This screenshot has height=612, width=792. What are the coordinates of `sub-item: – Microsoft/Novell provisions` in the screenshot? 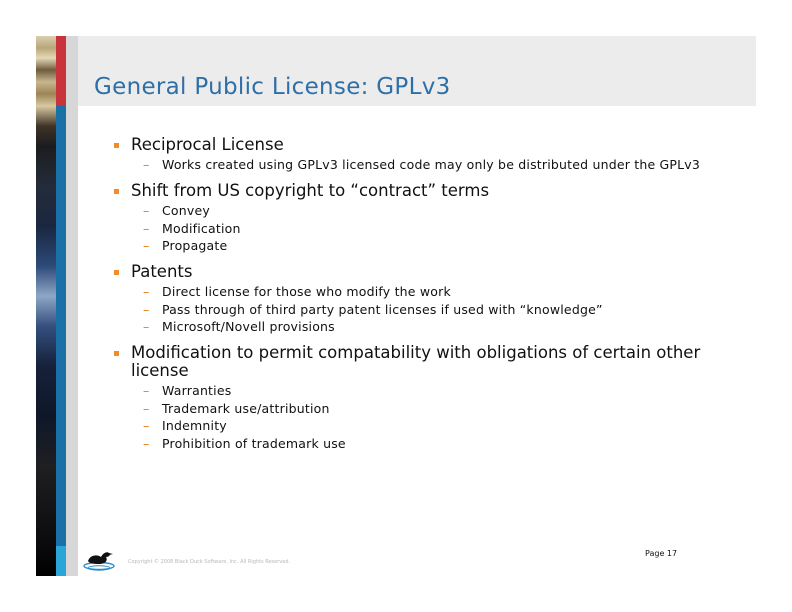 It's located at (421, 326).